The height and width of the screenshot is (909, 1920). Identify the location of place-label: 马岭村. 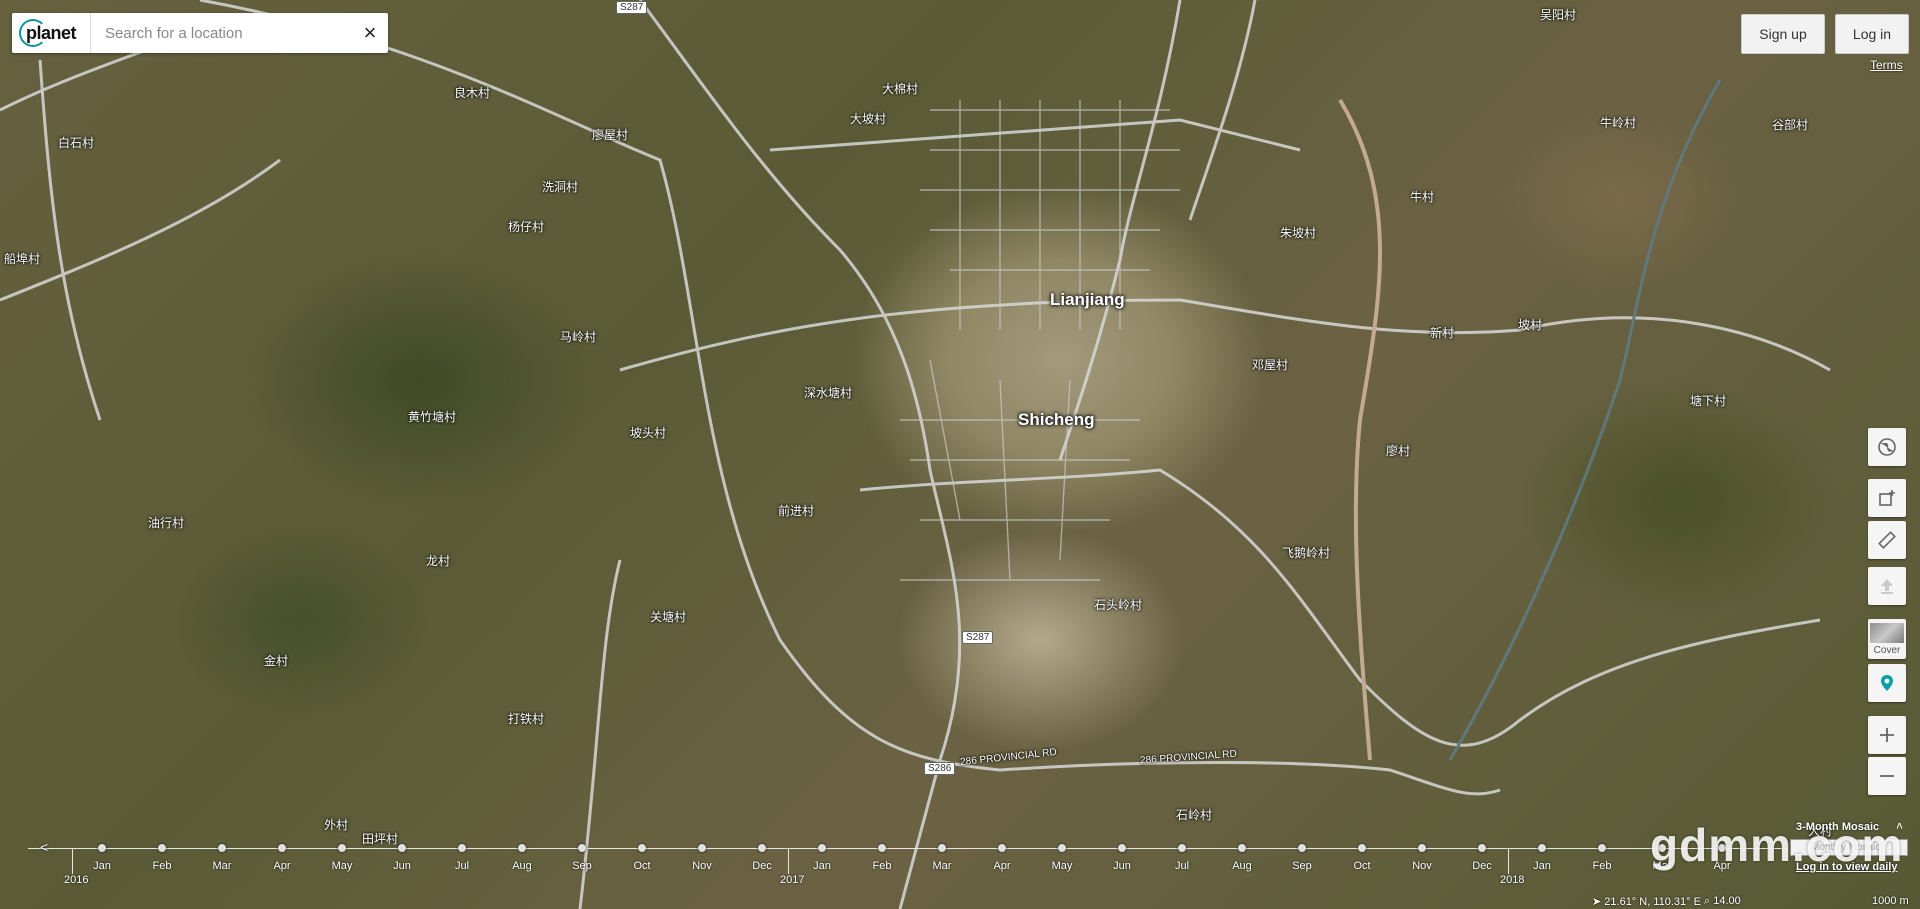
(578, 337).